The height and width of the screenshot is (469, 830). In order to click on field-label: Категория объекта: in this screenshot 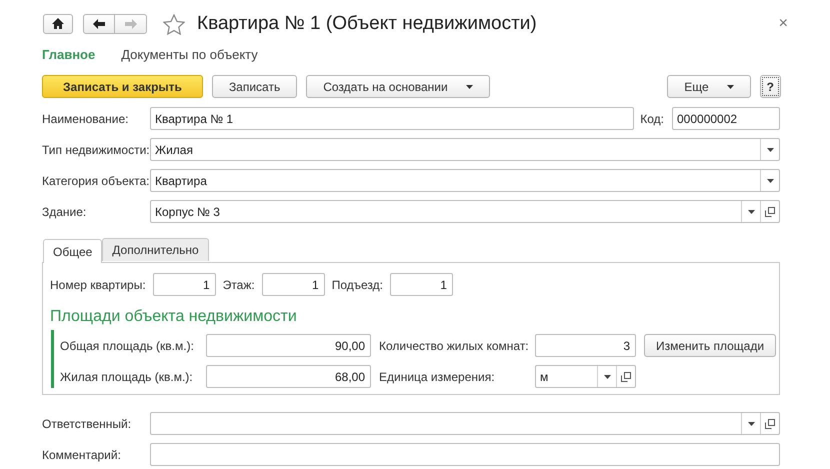, I will do `click(96, 181)`.